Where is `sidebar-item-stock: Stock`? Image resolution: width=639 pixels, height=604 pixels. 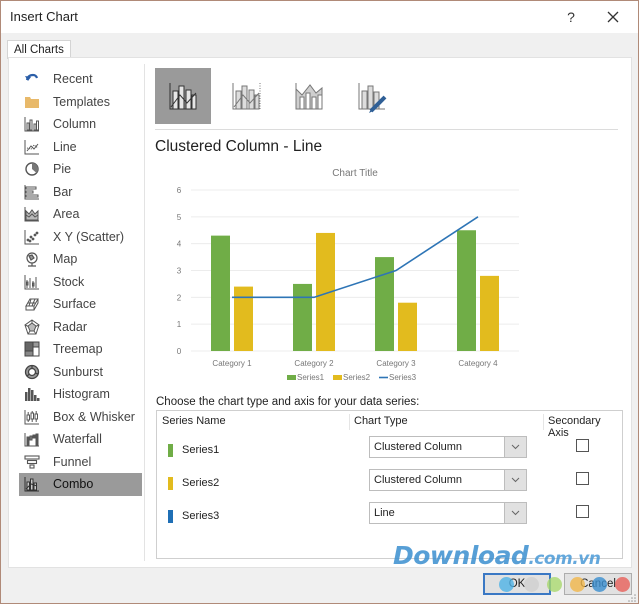
sidebar-item-stock: Stock is located at coordinates (80, 282).